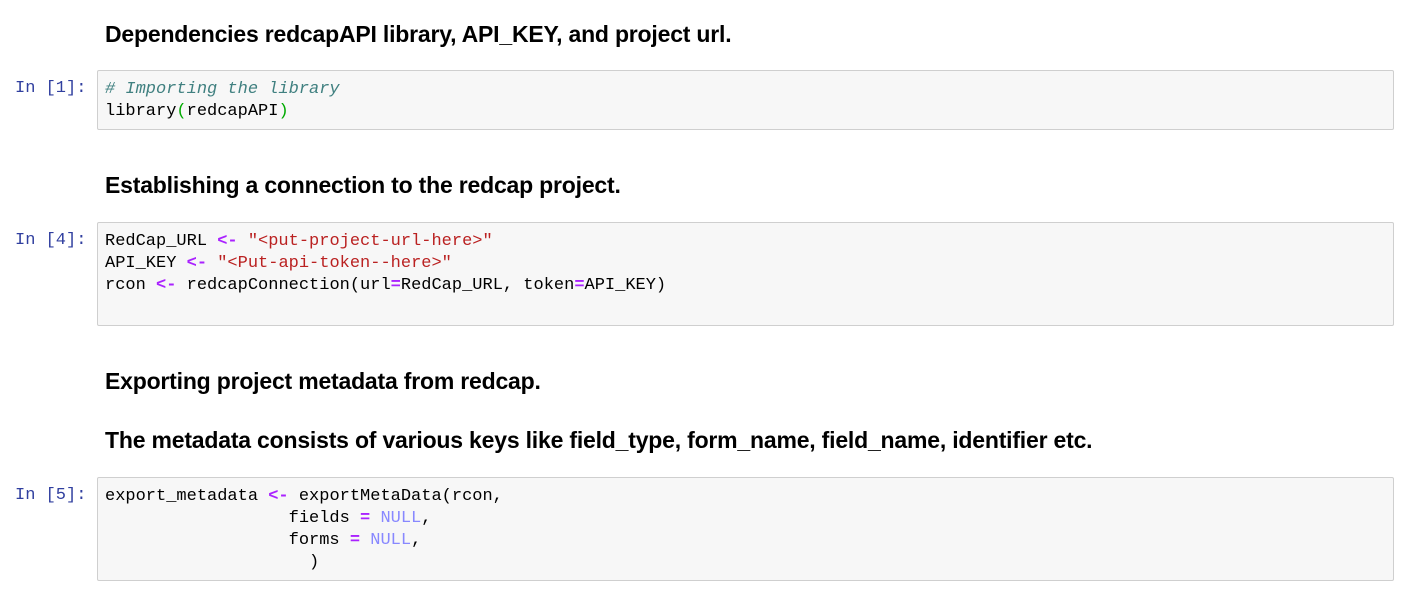 The height and width of the screenshot is (598, 1409). Describe the element at coordinates (395, 496) in the screenshot. I see `code-token: exportMetaData(rcon,` at that location.